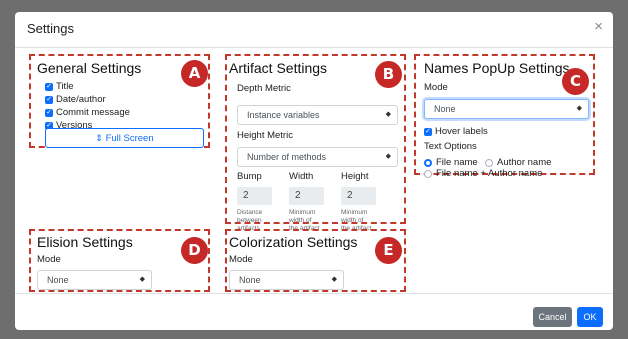 The width and height of the screenshot is (628, 339). What do you see at coordinates (598, 26) in the screenshot?
I see `close-icon: ×` at bounding box center [598, 26].